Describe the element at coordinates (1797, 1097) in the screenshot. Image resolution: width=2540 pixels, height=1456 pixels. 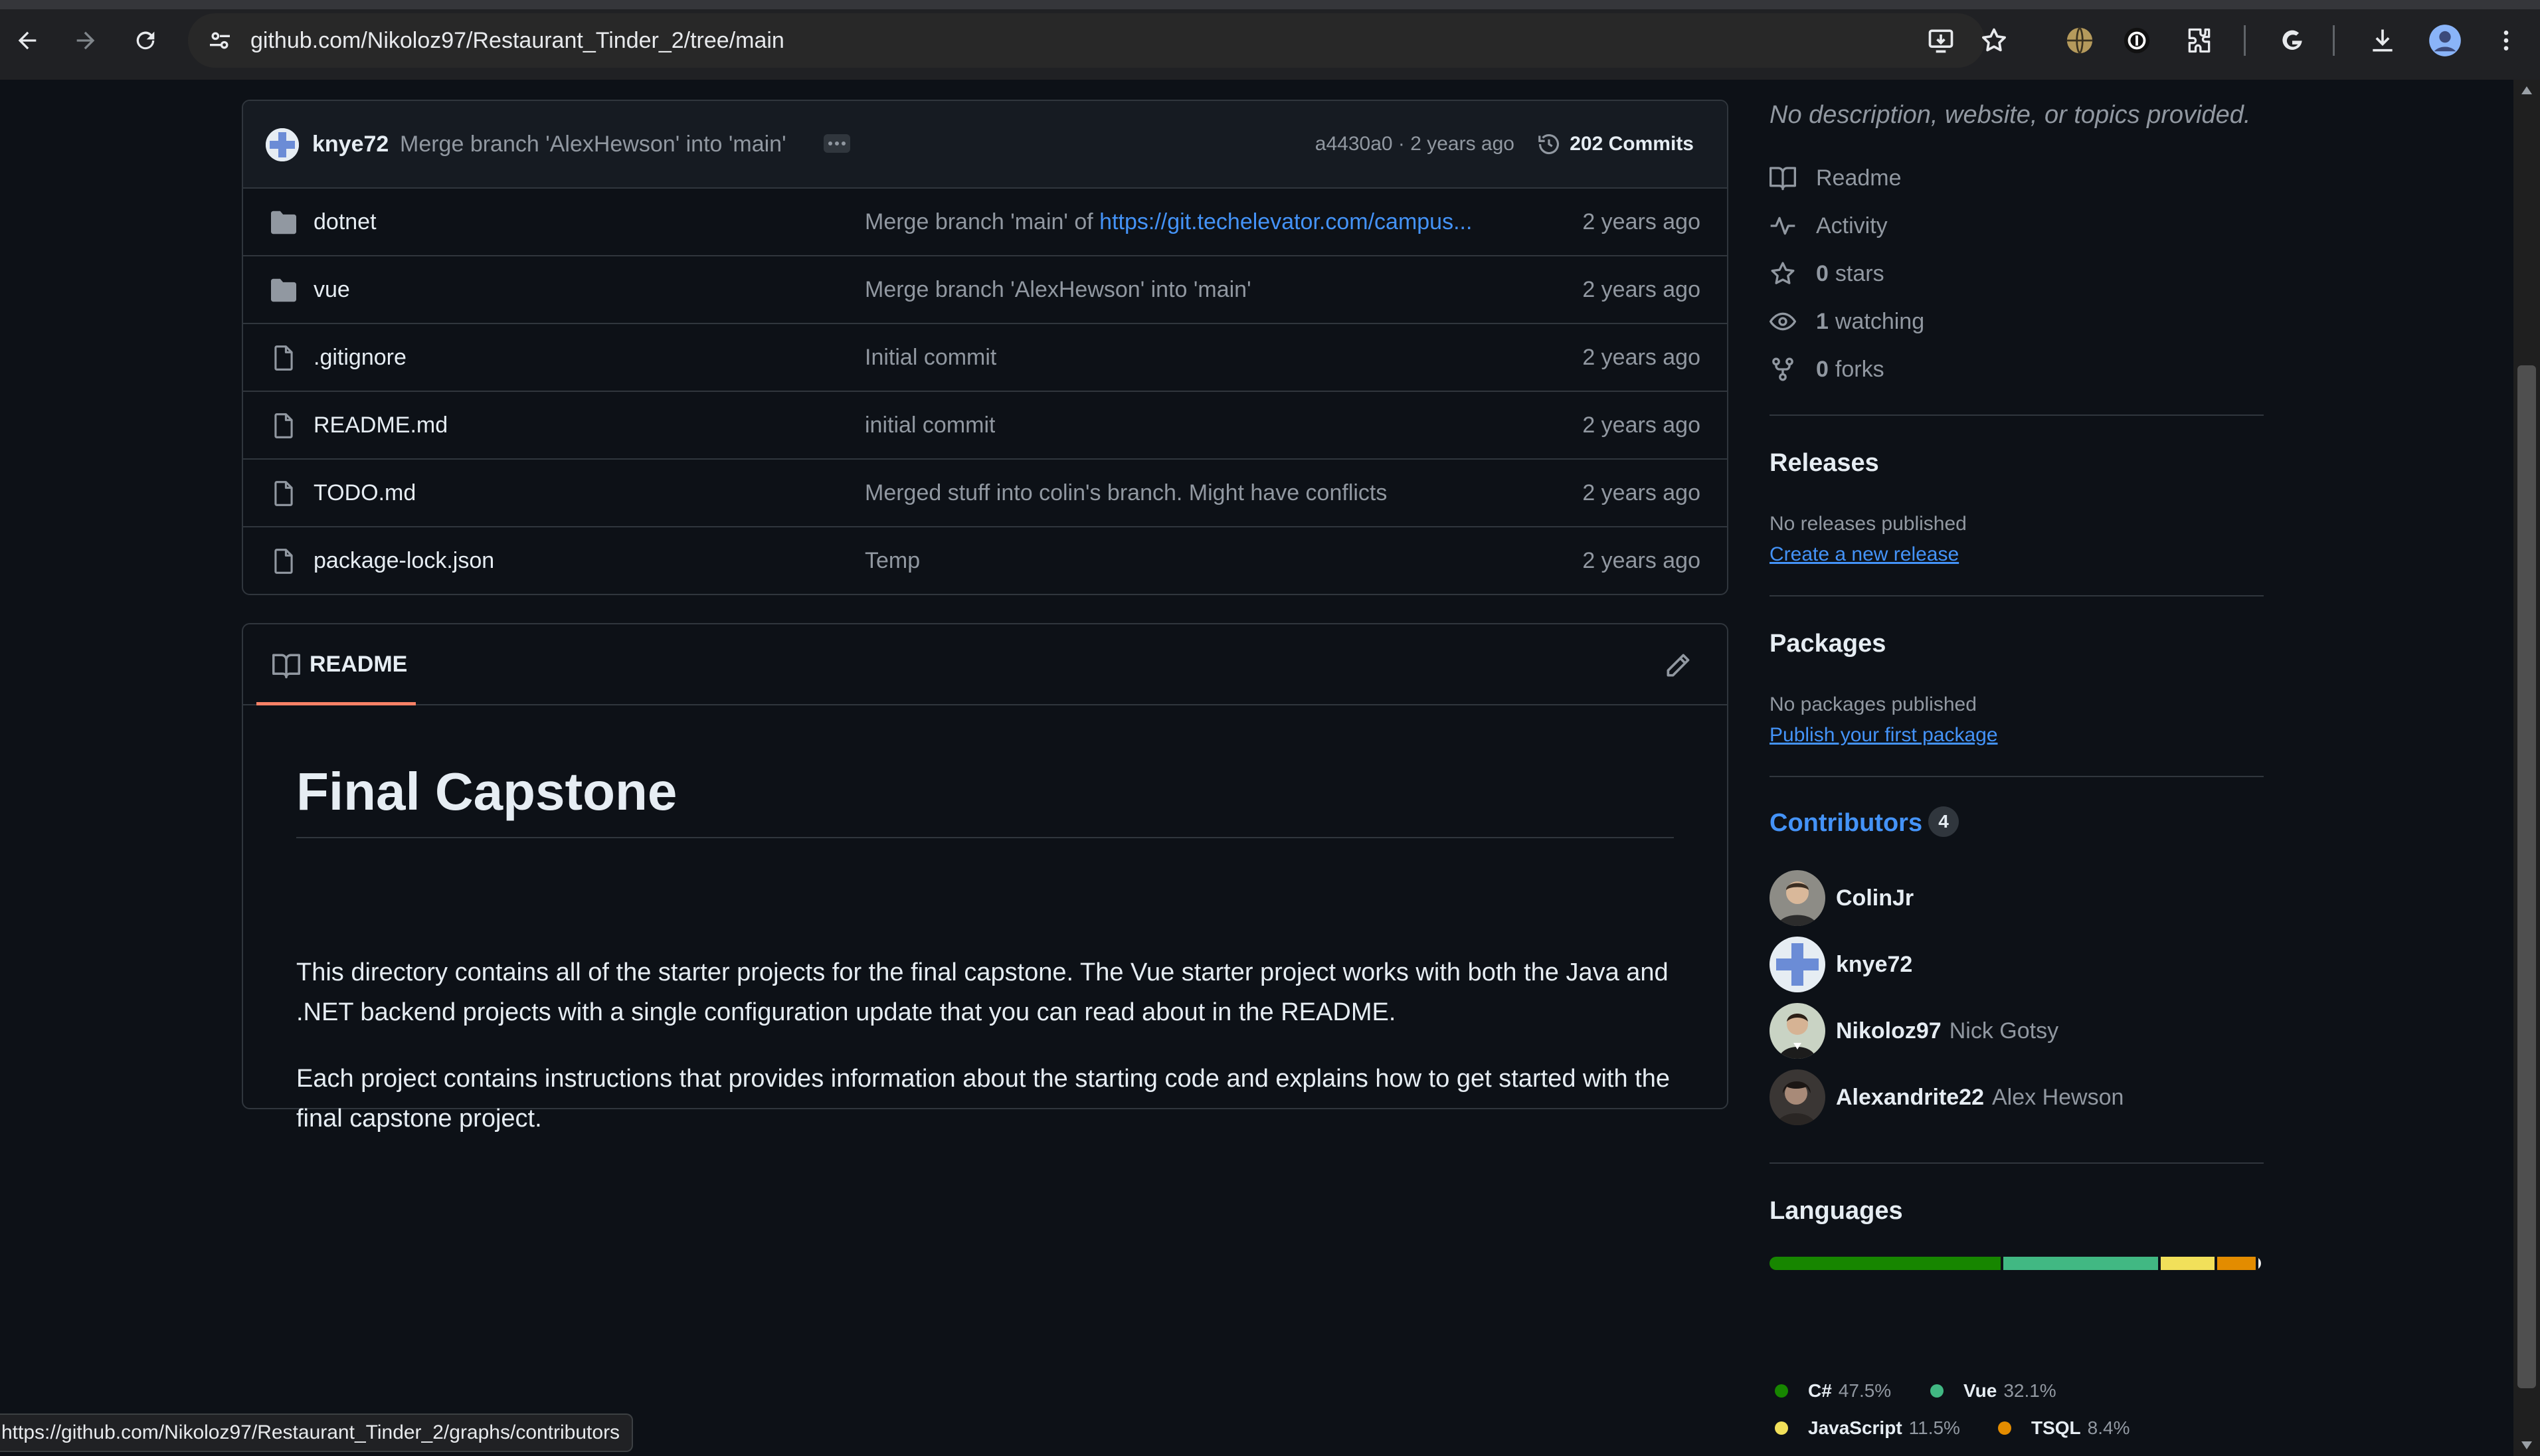
I see `contributor-avatar` at that location.